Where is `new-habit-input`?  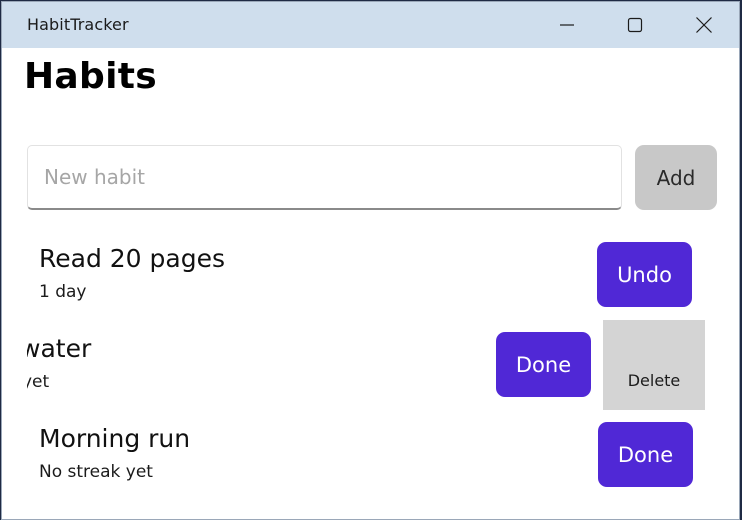
new-habit-input is located at coordinates (324, 177).